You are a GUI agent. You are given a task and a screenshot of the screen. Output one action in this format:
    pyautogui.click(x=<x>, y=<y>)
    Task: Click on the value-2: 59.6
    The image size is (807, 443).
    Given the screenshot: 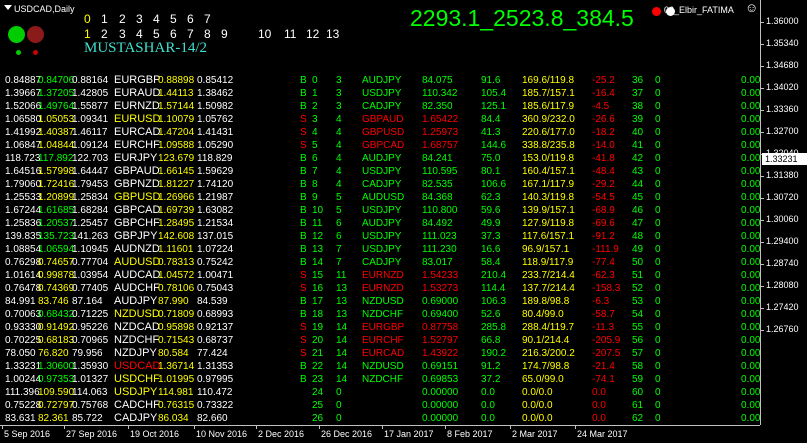 What is the action you would take?
    pyautogui.click(x=491, y=210)
    